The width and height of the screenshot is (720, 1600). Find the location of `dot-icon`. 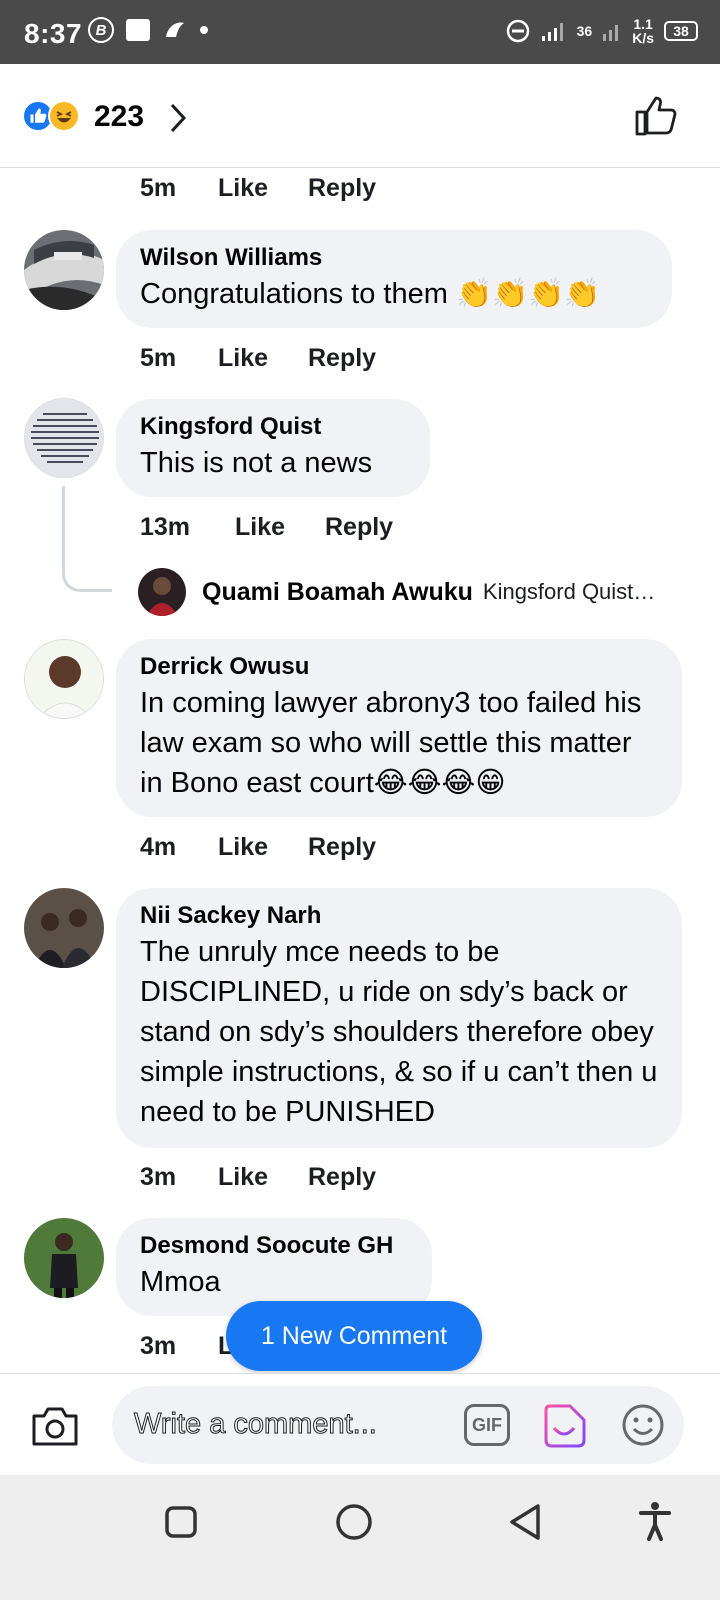

dot-icon is located at coordinates (204, 30).